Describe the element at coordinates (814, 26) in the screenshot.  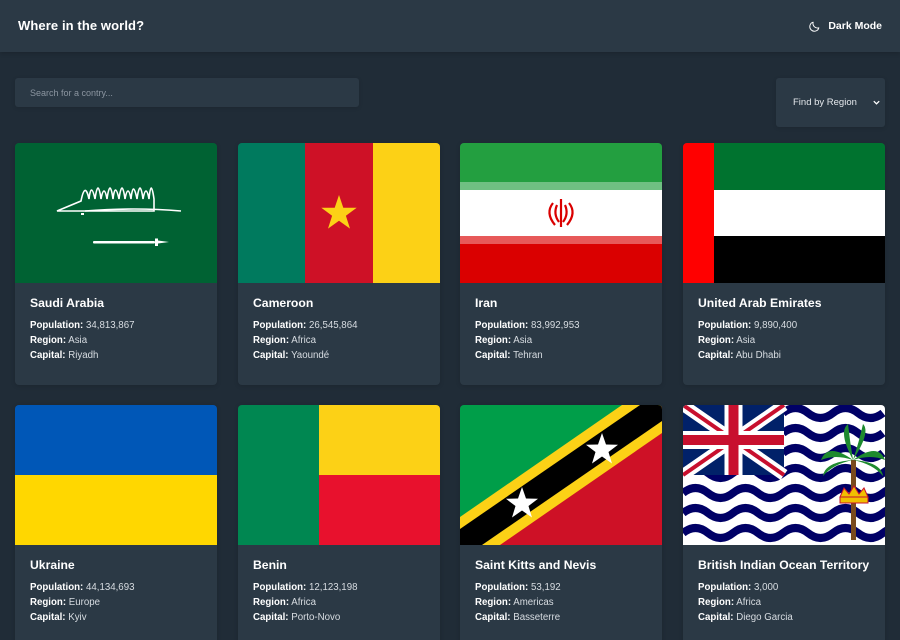
I see `moon-icon` at that location.